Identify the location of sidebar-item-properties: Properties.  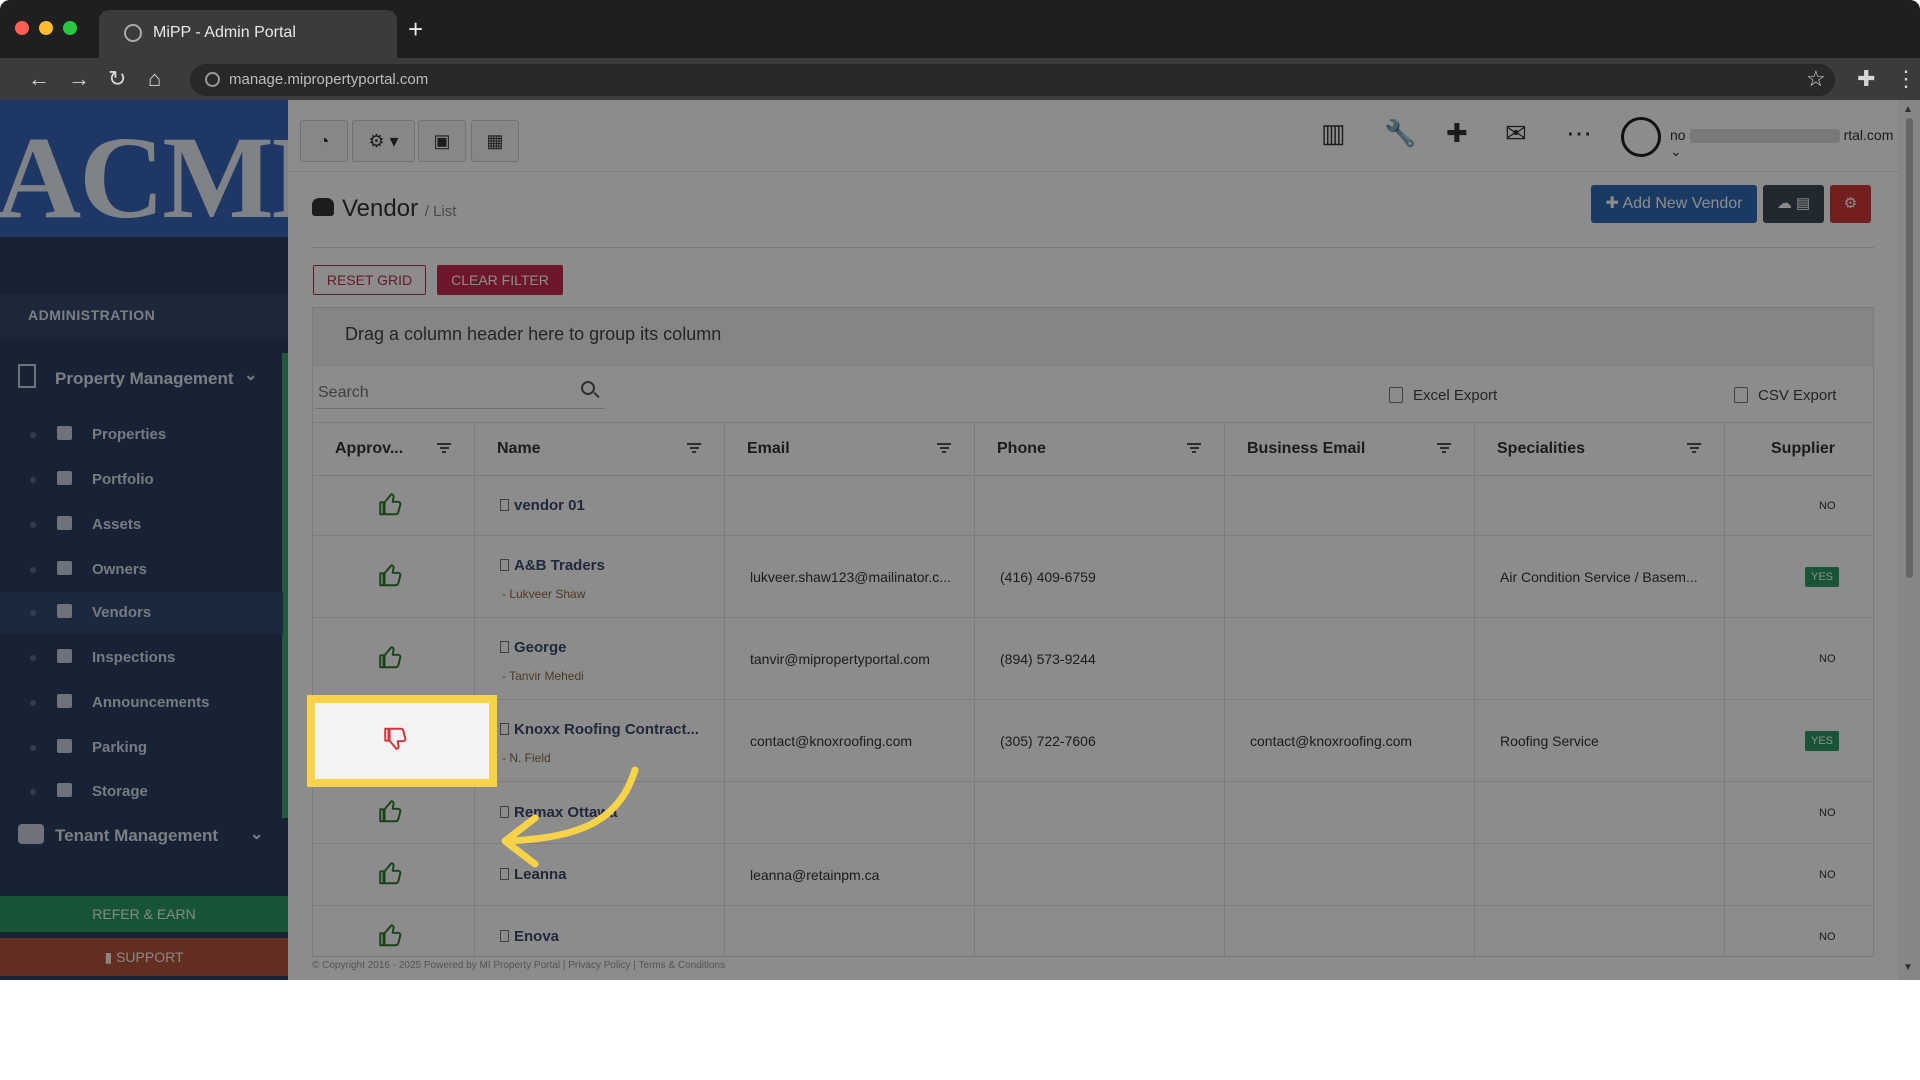
(141, 435).